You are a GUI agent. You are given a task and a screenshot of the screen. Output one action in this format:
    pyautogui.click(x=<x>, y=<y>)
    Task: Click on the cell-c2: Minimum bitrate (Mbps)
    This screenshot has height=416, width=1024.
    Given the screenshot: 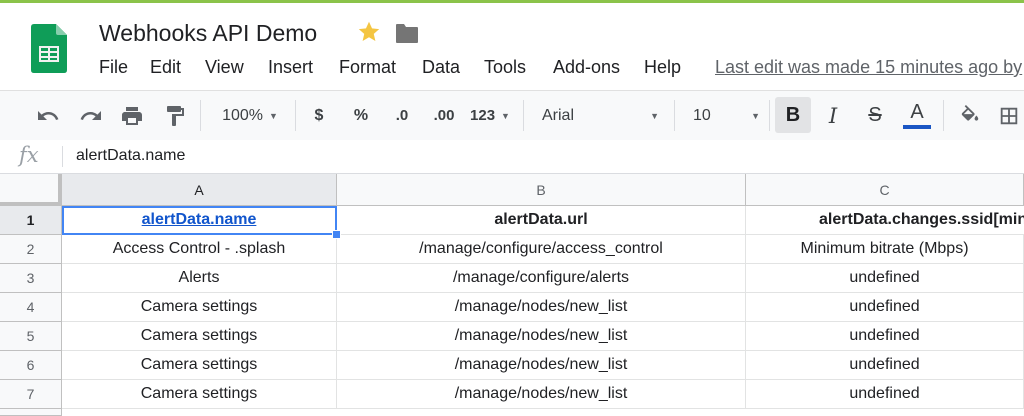 What is the action you would take?
    pyautogui.click(x=885, y=249)
    